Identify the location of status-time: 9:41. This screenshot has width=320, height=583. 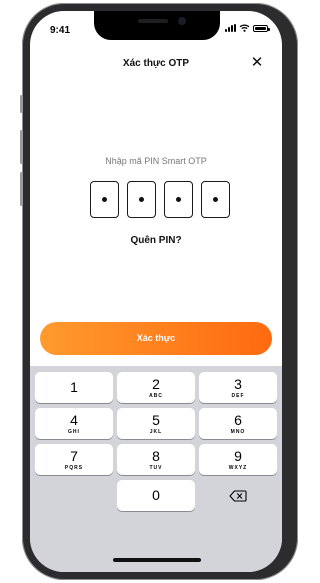
(60, 30).